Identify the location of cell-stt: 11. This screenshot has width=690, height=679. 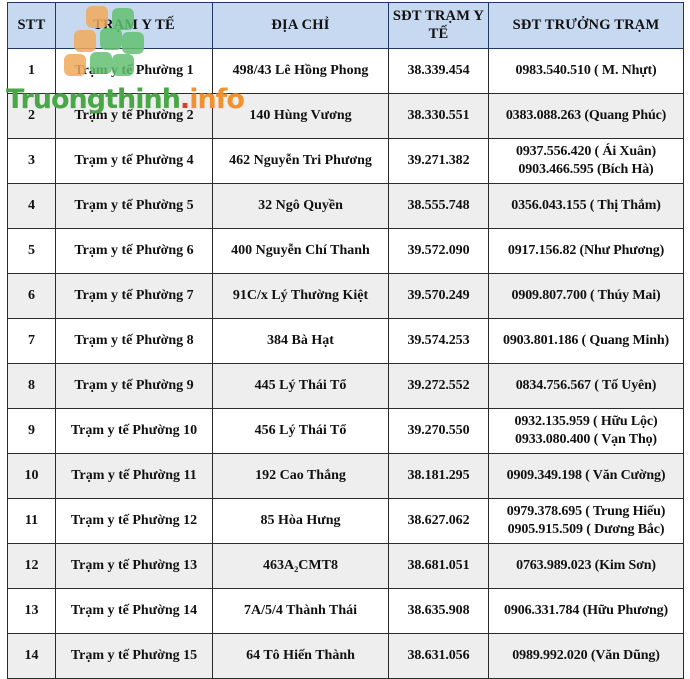
(31, 521).